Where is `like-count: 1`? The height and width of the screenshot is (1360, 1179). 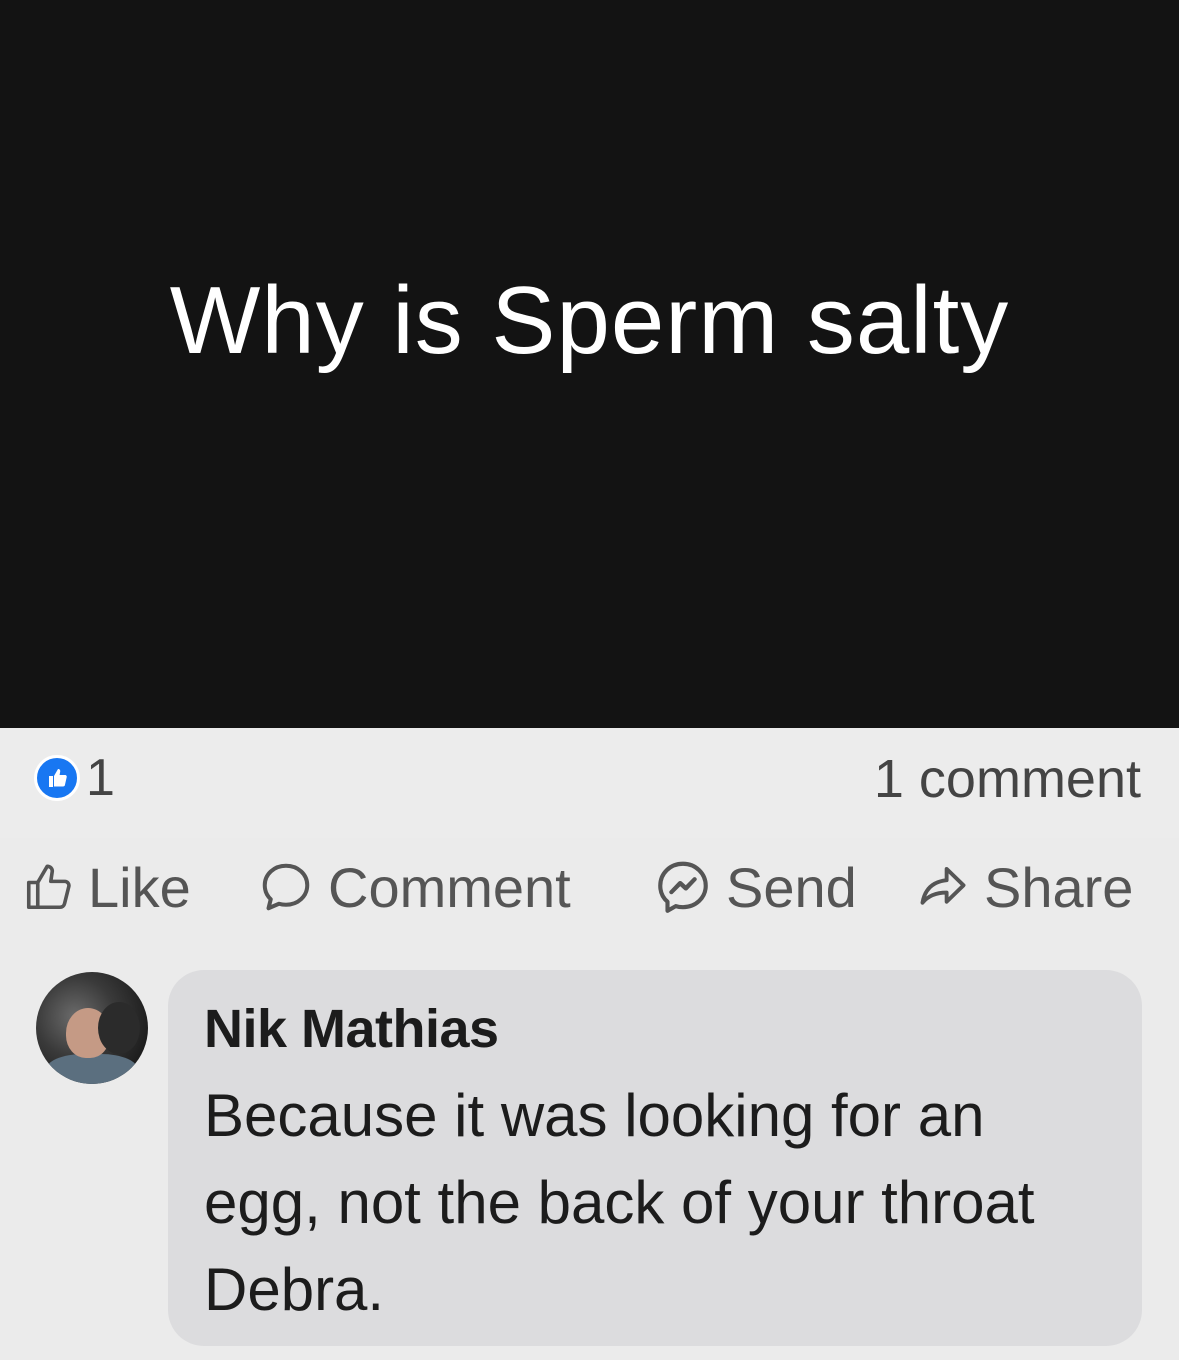 like-count: 1 is located at coordinates (74, 778).